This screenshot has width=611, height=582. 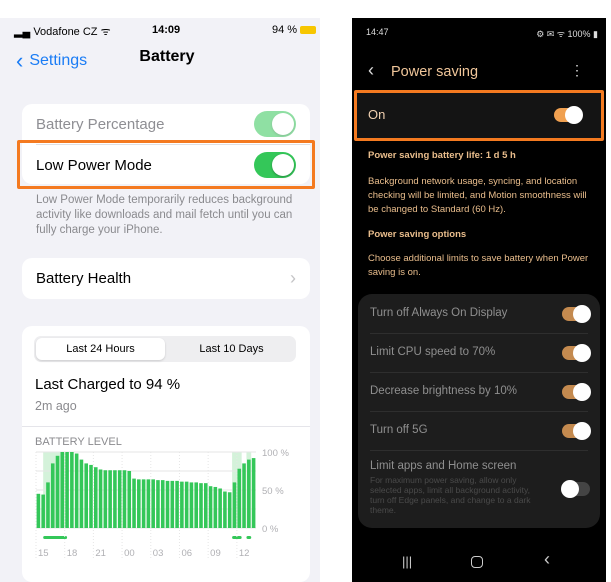 What do you see at coordinates (167, 56) in the screenshot?
I see `page-title: Battery` at bounding box center [167, 56].